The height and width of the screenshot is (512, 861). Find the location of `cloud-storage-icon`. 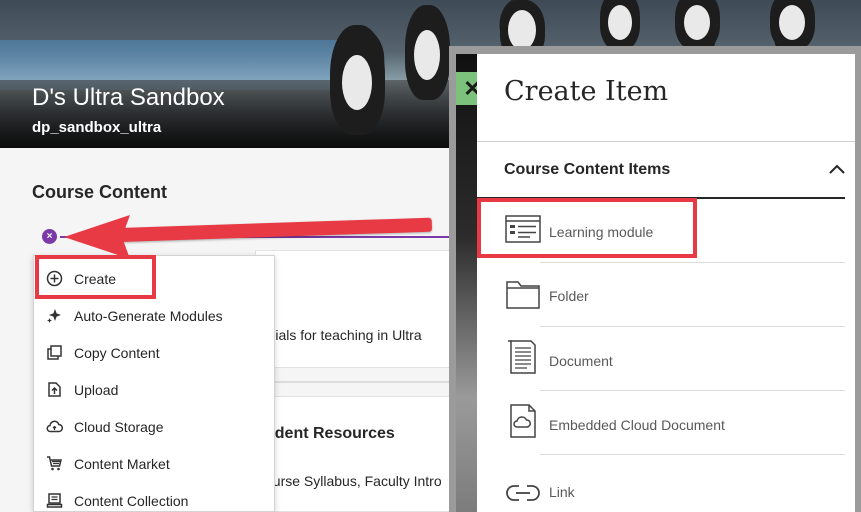

cloud-storage-icon is located at coordinates (54, 427).